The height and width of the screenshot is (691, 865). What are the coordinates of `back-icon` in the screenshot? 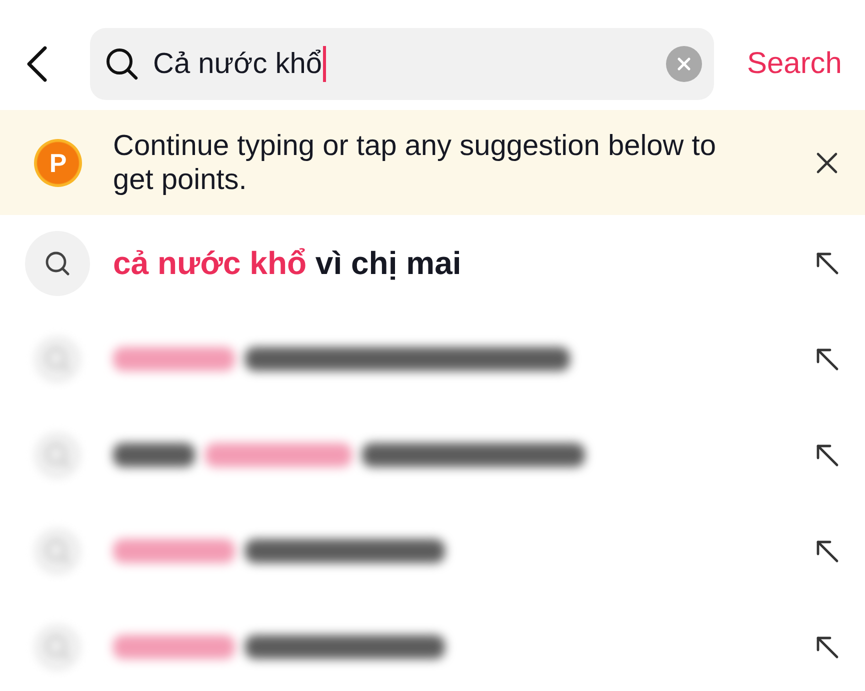 It's located at (37, 64).